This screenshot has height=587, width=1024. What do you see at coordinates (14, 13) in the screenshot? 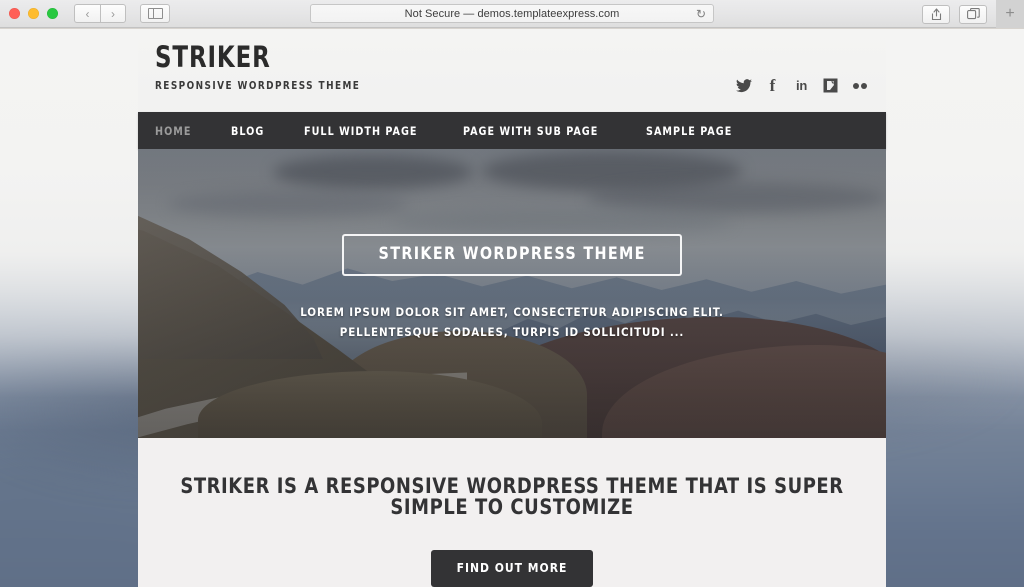
I see `close-window-button` at bounding box center [14, 13].